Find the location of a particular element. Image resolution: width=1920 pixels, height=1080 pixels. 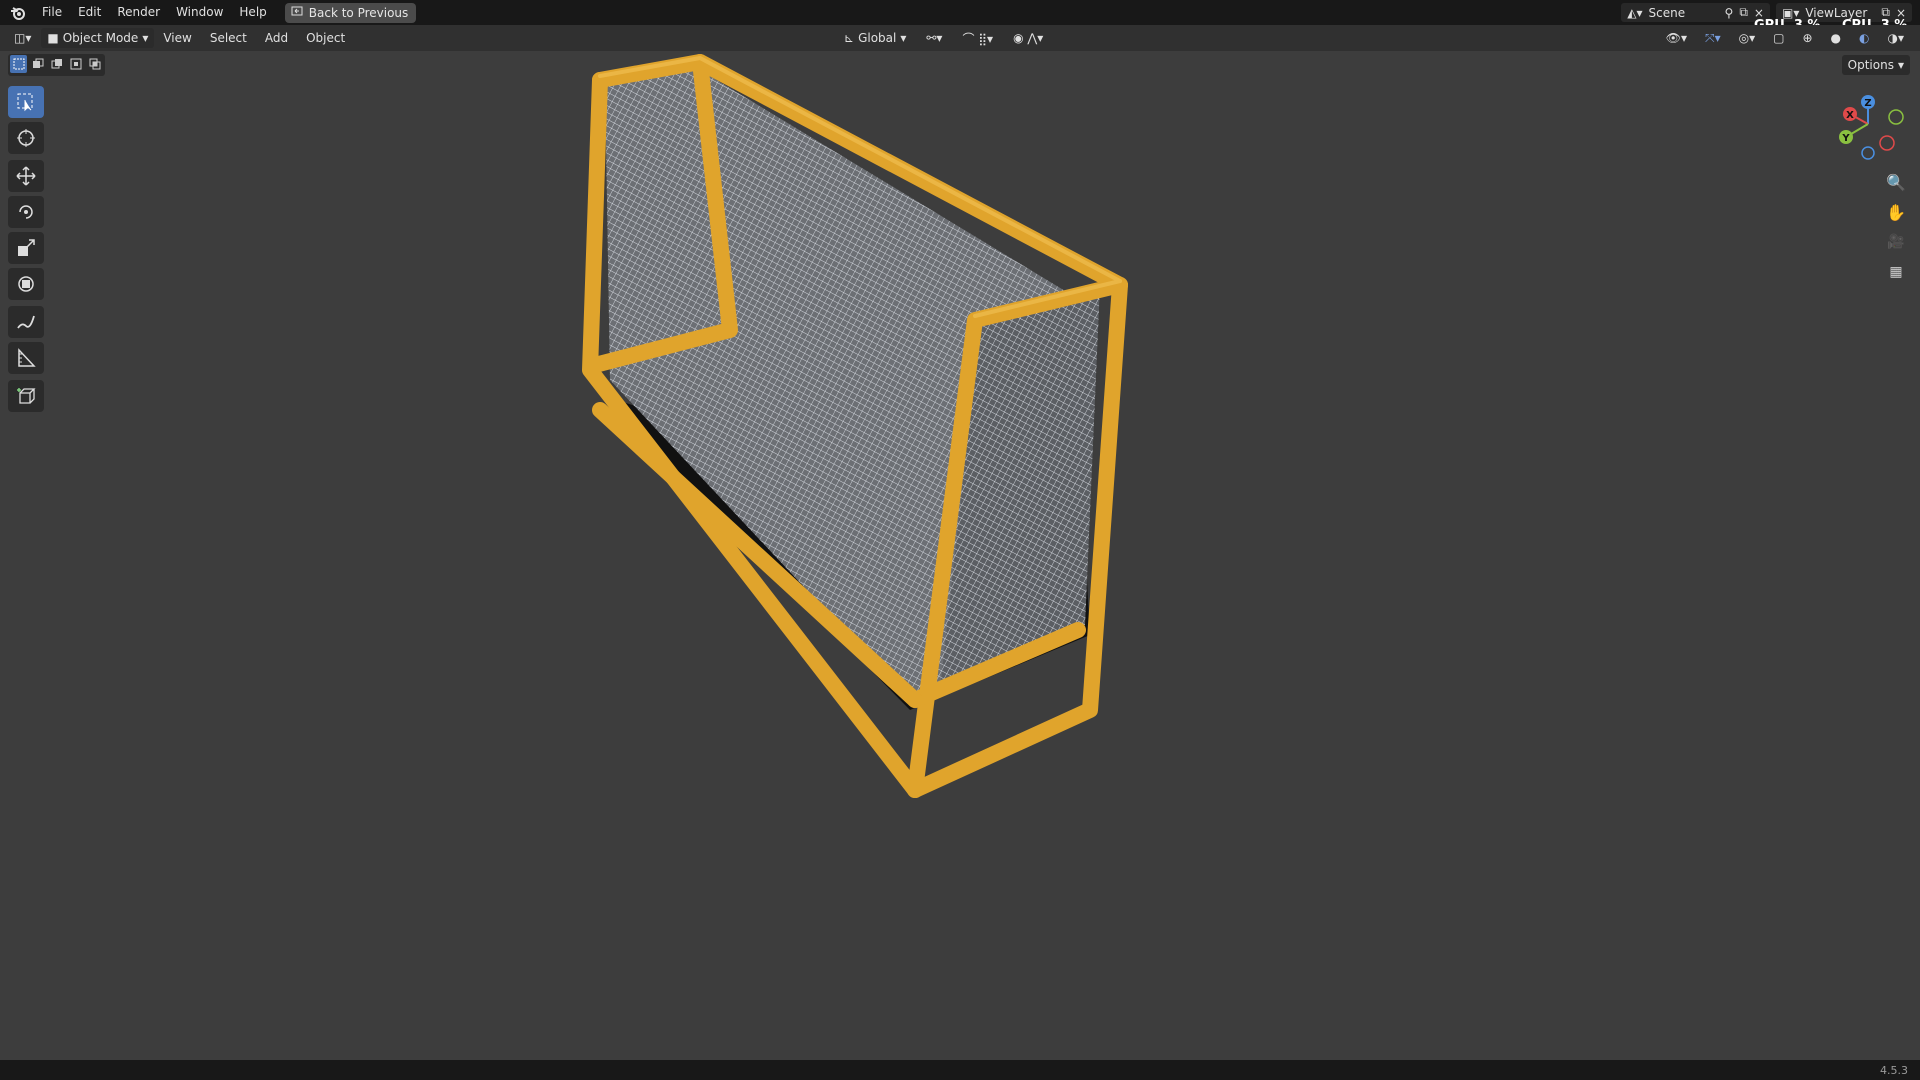

shading-wireframe: ⊕ is located at coordinates (1807, 38).